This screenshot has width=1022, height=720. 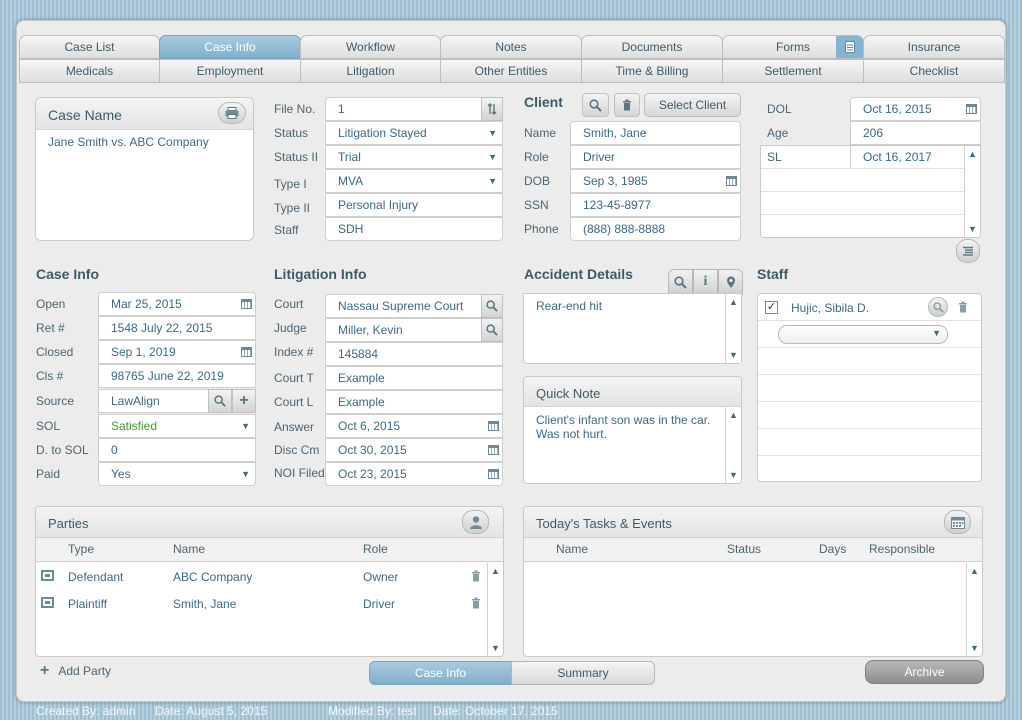 I want to click on staff-trash-icon, so click(x=963, y=308).